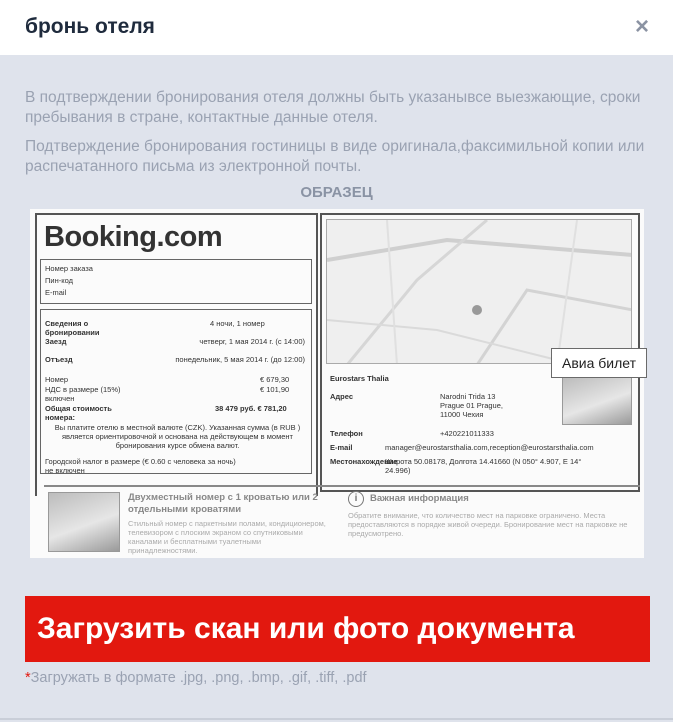 This screenshot has height=722, width=673. I want to click on booking-logo: Booking.com, so click(133, 237).